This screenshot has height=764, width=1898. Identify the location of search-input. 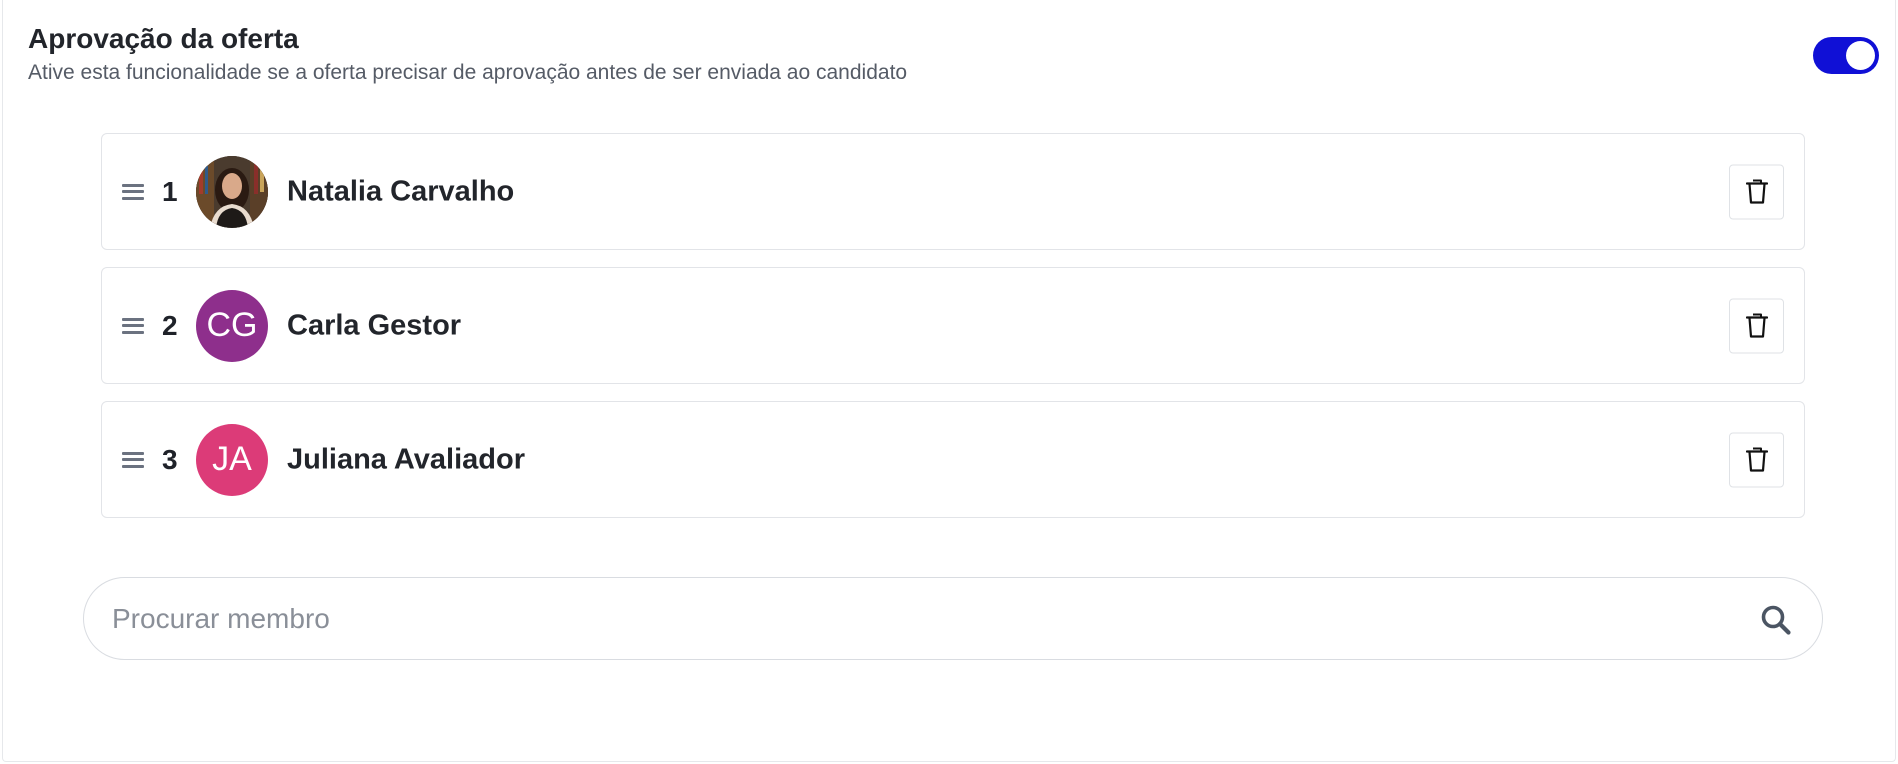
(912, 618).